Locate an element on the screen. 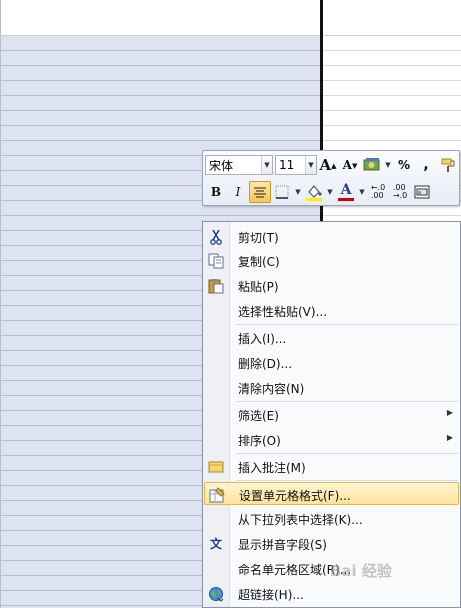 Image resolution: width=461 pixels, height=608 pixels. font-color-icon: A is located at coordinates (346, 190).